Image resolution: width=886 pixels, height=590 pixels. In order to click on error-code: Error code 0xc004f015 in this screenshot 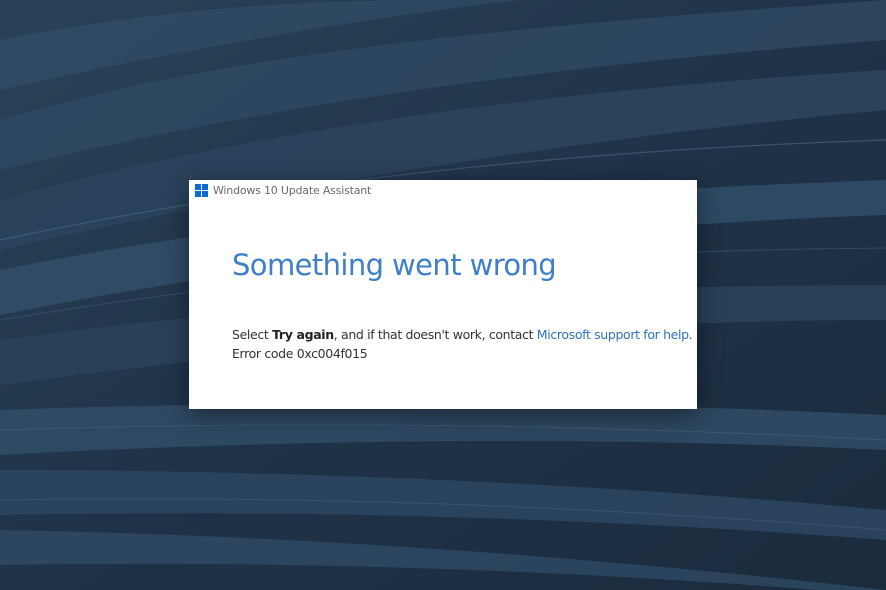, I will do `click(300, 353)`.